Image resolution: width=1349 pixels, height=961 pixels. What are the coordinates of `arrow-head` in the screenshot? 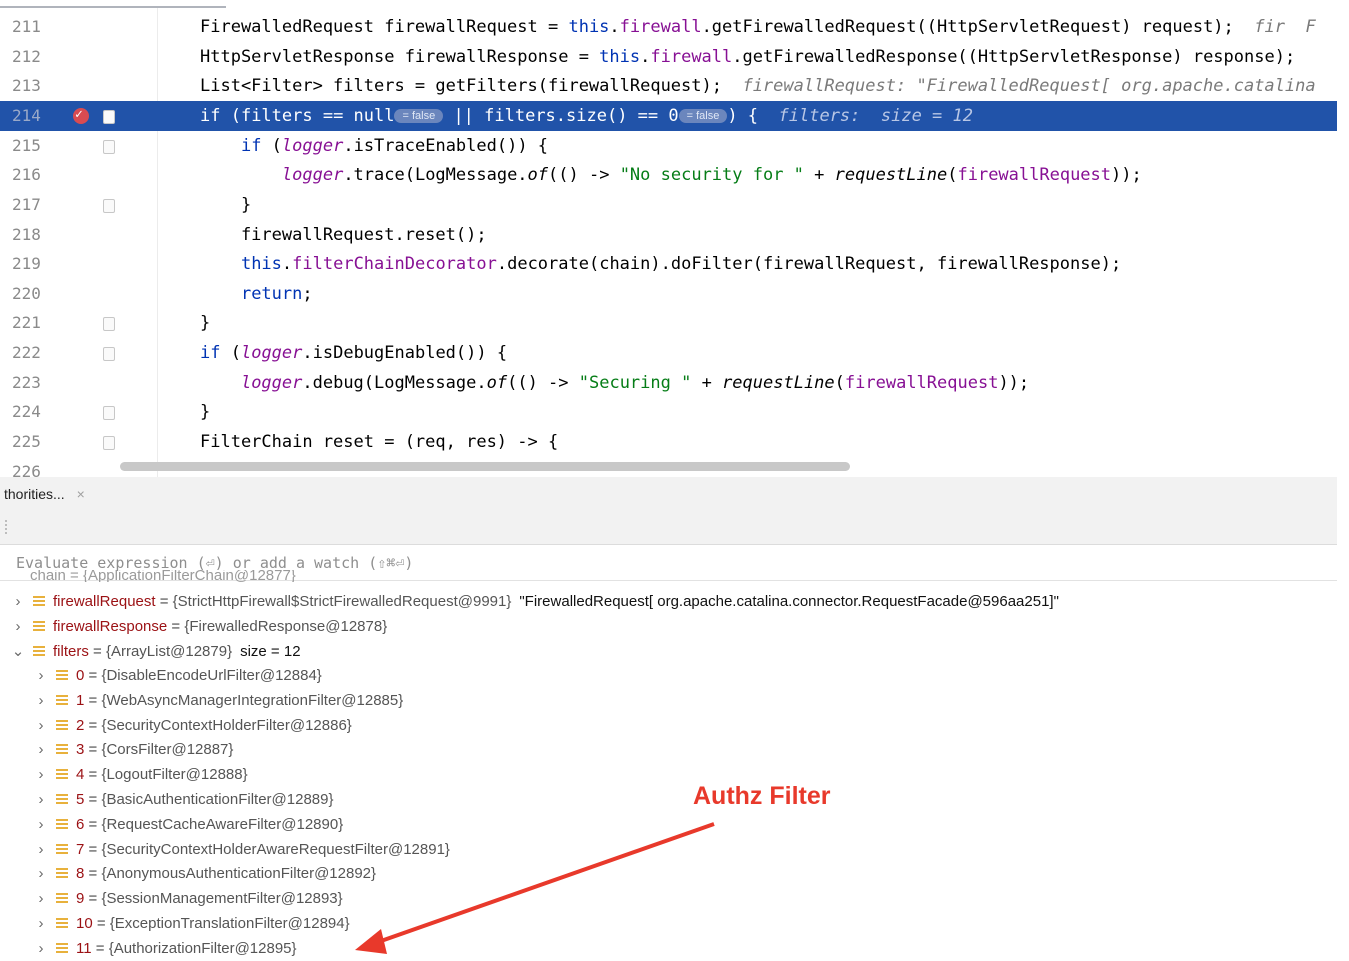 It's located at (371, 941).